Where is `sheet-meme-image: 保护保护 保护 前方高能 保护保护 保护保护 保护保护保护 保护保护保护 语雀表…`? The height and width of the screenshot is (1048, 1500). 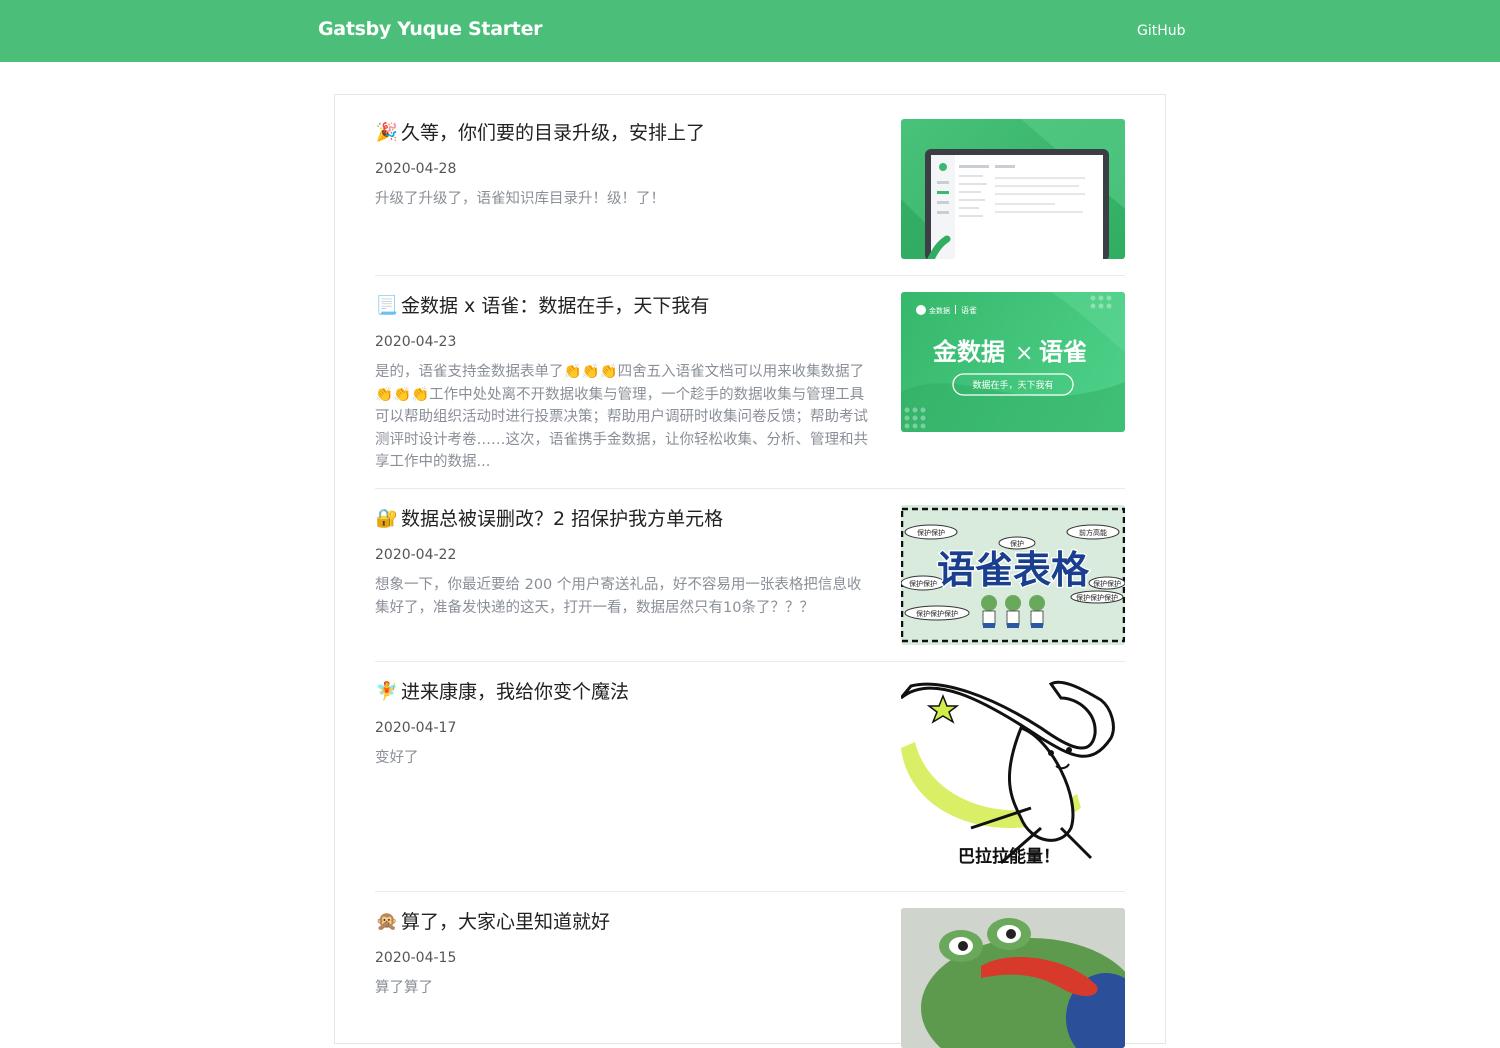
sheet-meme-image: 保护保护 保护 前方高能 保护保护 保护保护 保护保护保护 保护保护保护 语雀表… is located at coordinates (1013, 575).